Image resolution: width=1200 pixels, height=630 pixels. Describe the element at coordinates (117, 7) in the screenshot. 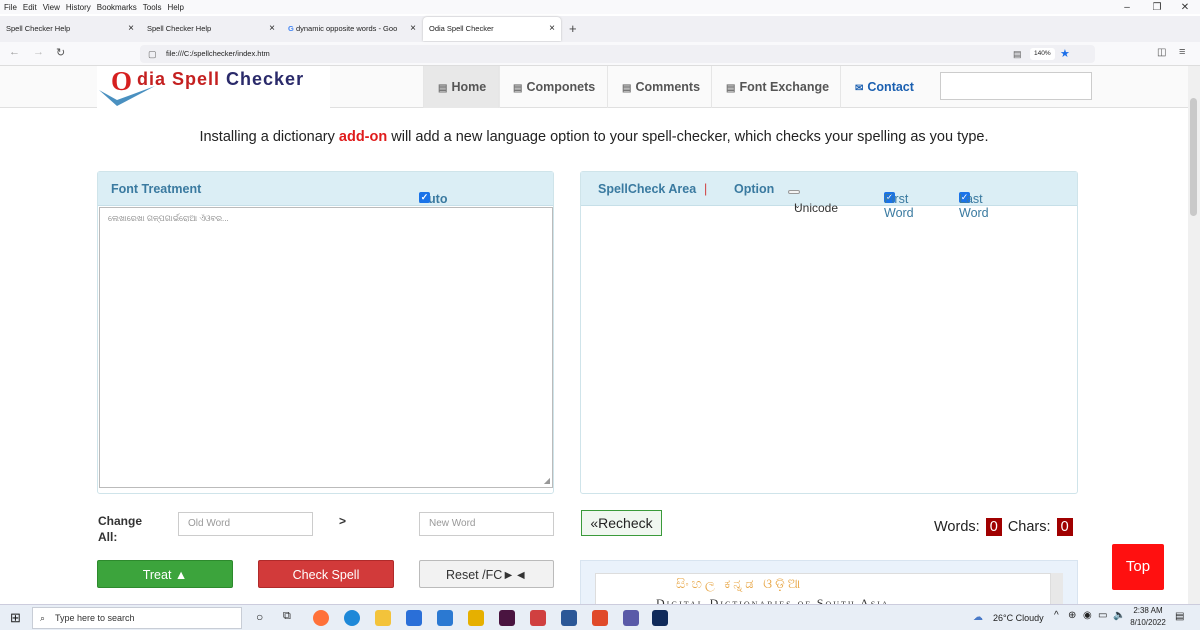

I see `menu-bookmarks: Bookmarks` at that location.